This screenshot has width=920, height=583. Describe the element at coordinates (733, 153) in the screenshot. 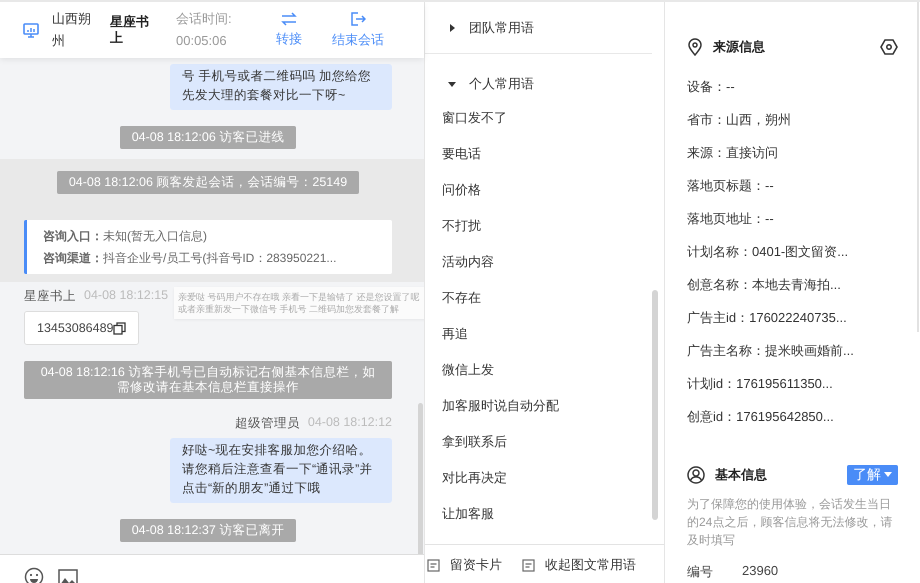

I see `source-info-row-text: 来源：直接访问` at that location.